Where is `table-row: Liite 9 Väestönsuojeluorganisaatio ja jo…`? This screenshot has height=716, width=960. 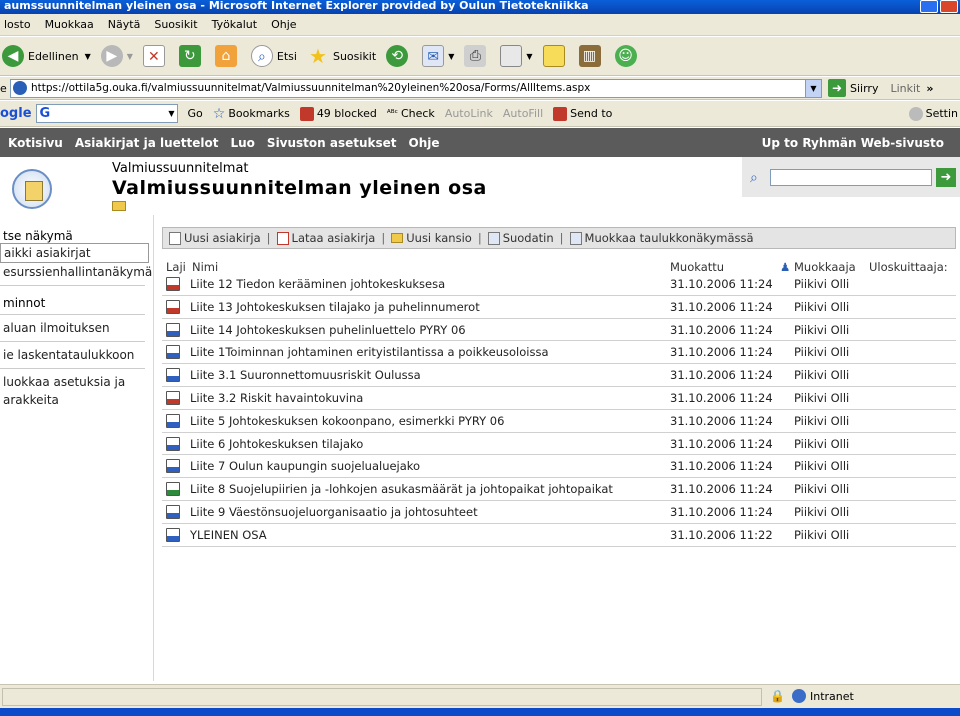
table-row: Liite 9 Väestönsuojeluorganisaatio ja jo… is located at coordinates (559, 512).